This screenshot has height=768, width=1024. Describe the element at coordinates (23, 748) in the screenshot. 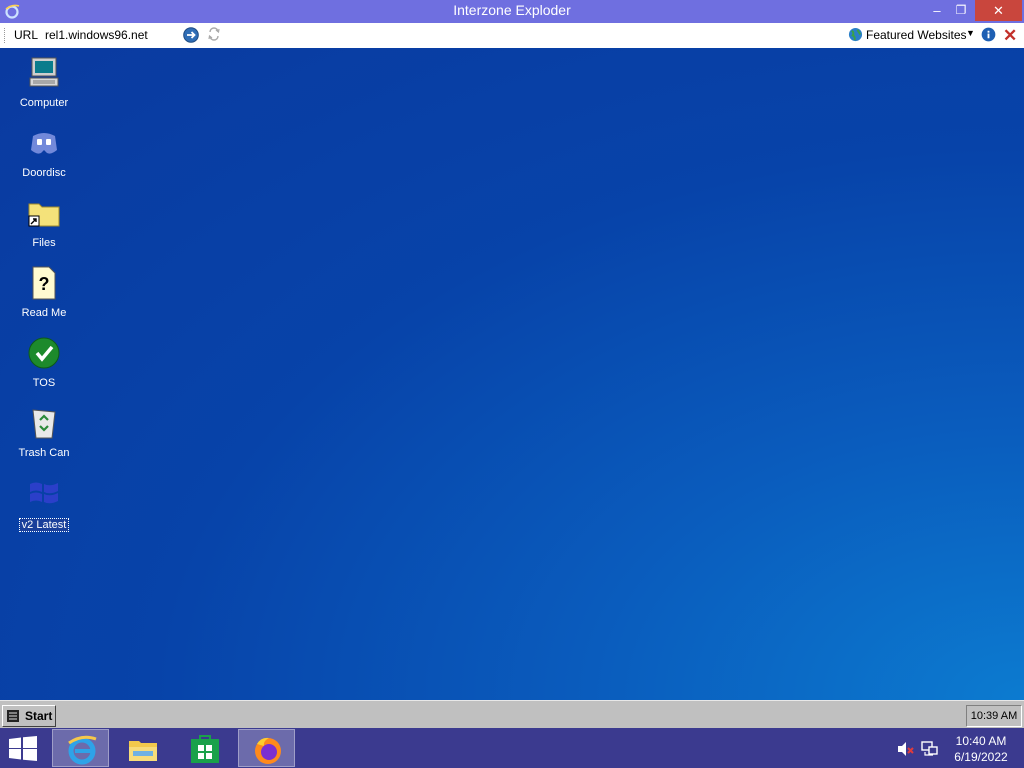

I see `windows-start-icon` at that location.